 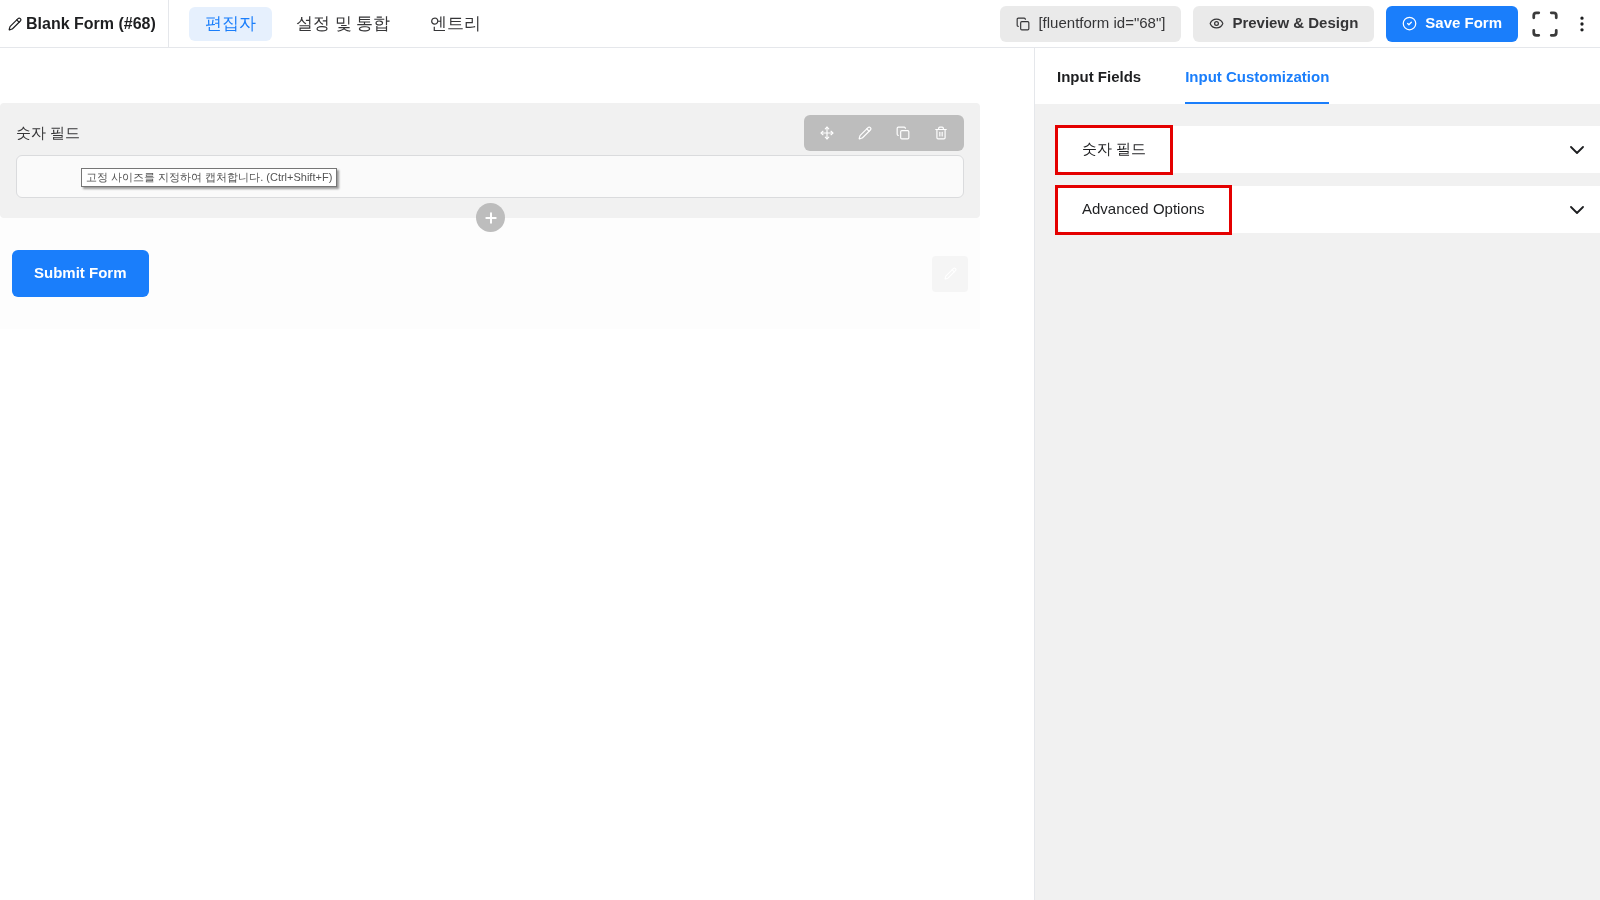 What do you see at coordinates (1410, 23) in the screenshot?
I see `check-icon` at bounding box center [1410, 23].